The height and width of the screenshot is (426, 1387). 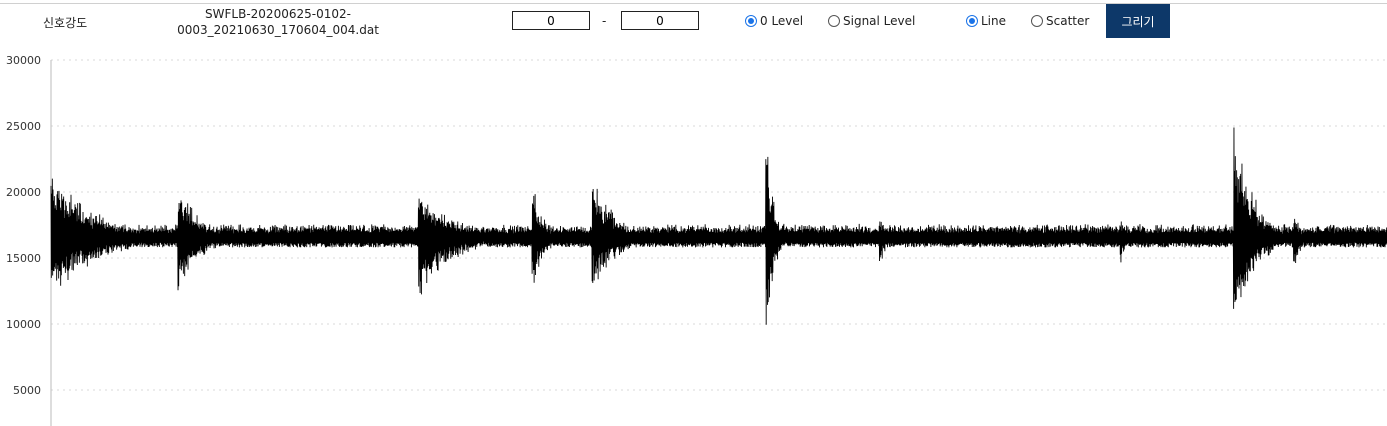 What do you see at coordinates (751, 21) in the screenshot?
I see `radio-zero-level-icon` at bounding box center [751, 21].